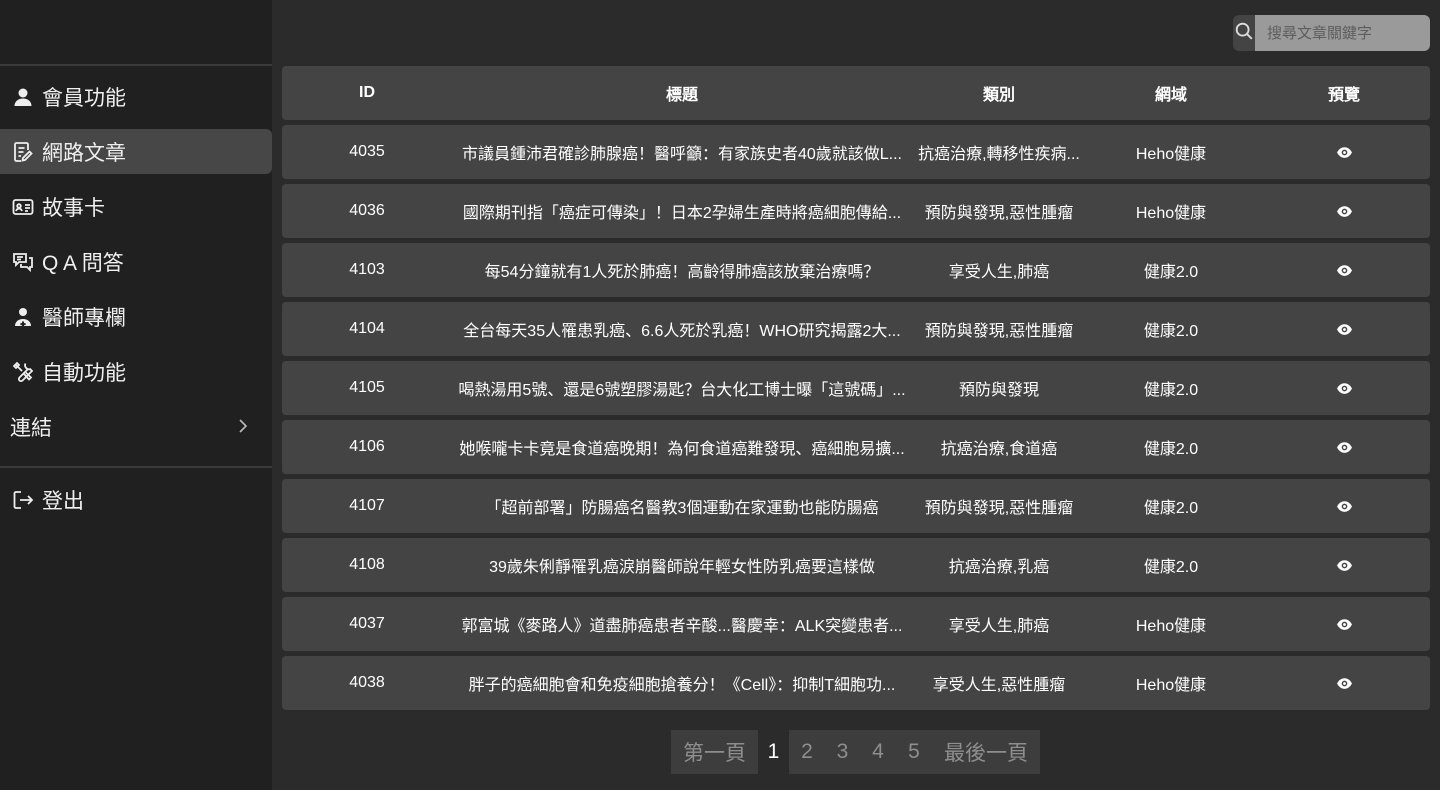 Image resolution: width=1440 pixels, height=790 pixels. I want to click on sidebar-item-label: 會員功能, so click(84, 98).